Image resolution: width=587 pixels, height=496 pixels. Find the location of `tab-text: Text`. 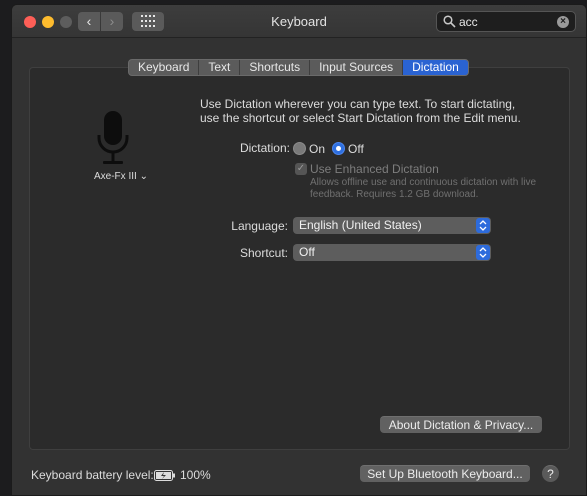

tab-text: Text is located at coordinates (220, 67).